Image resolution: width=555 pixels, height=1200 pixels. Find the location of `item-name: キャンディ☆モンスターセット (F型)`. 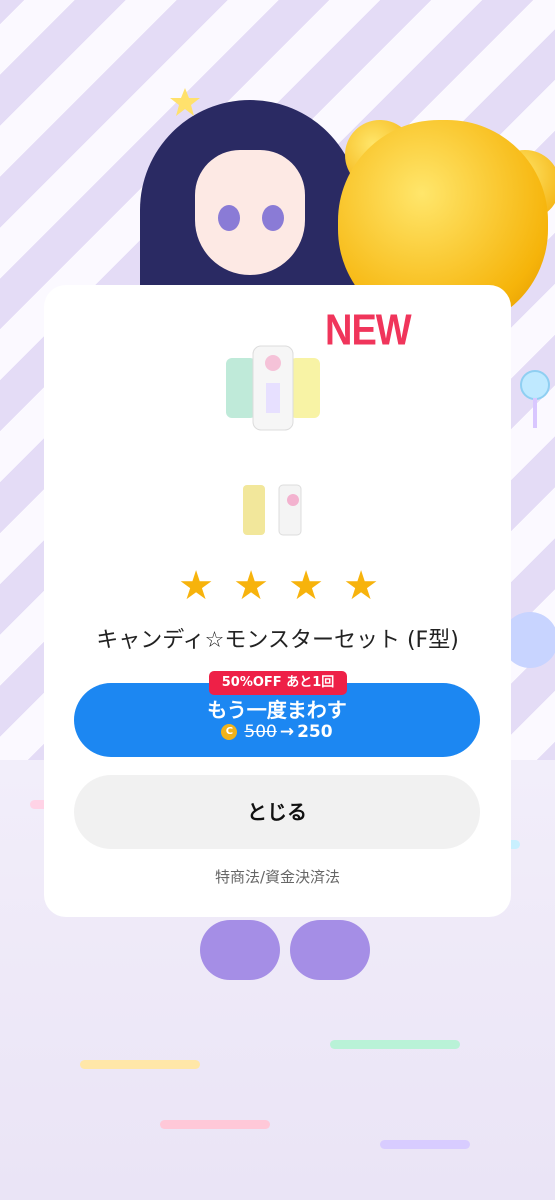

item-name: キャンディ☆モンスターセット (F型) is located at coordinates (277, 640).